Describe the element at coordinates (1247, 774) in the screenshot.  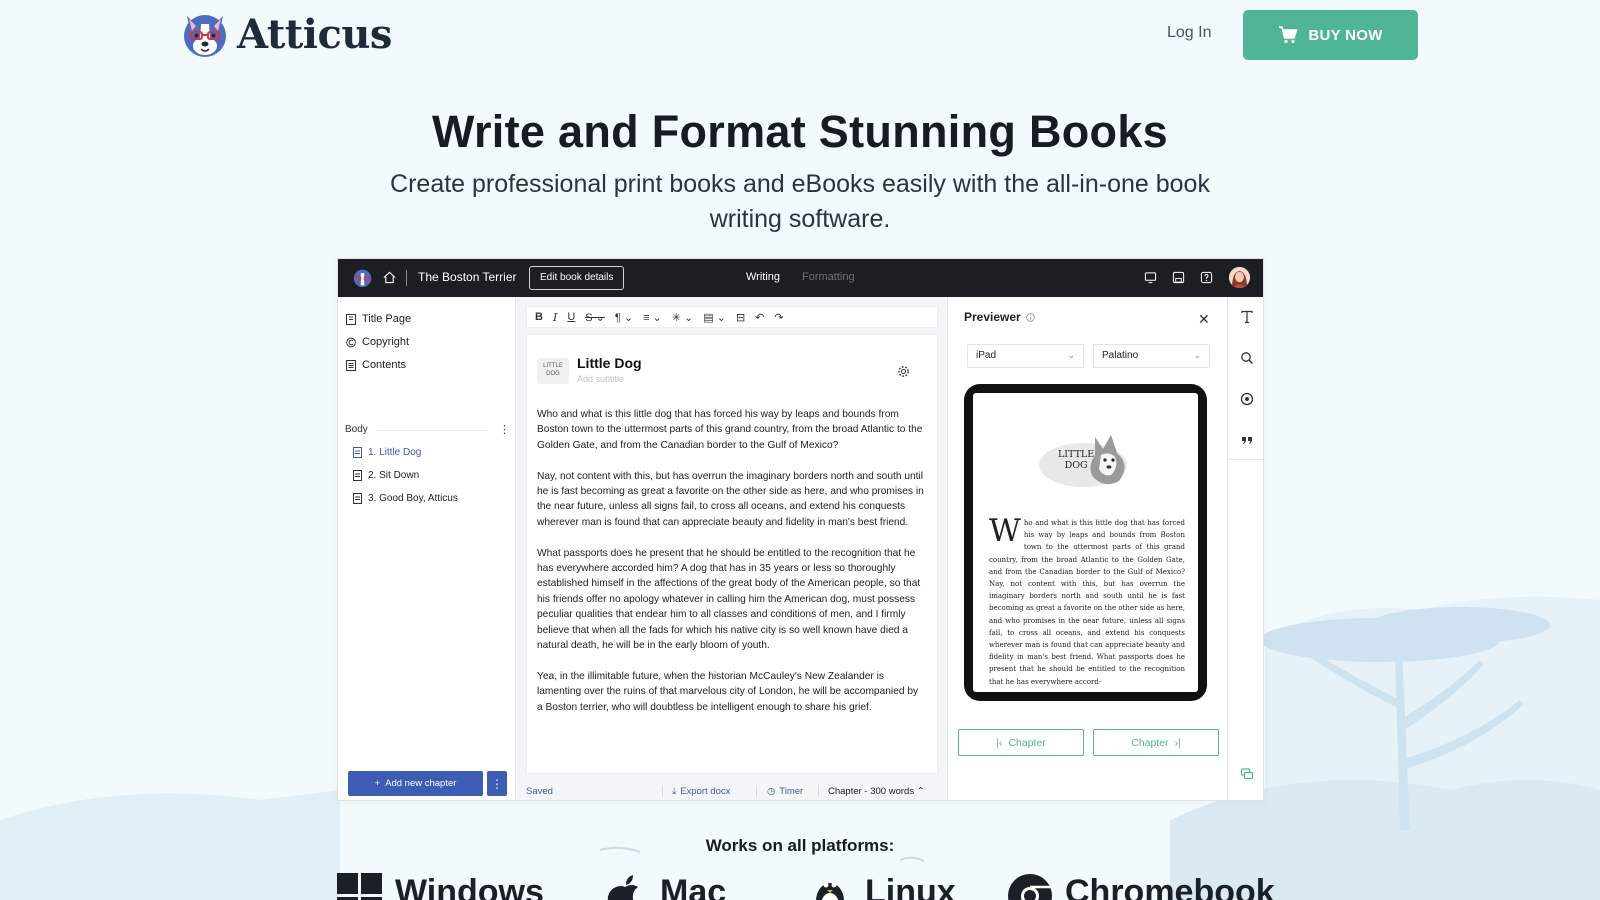
I see `chat-icon` at that location.